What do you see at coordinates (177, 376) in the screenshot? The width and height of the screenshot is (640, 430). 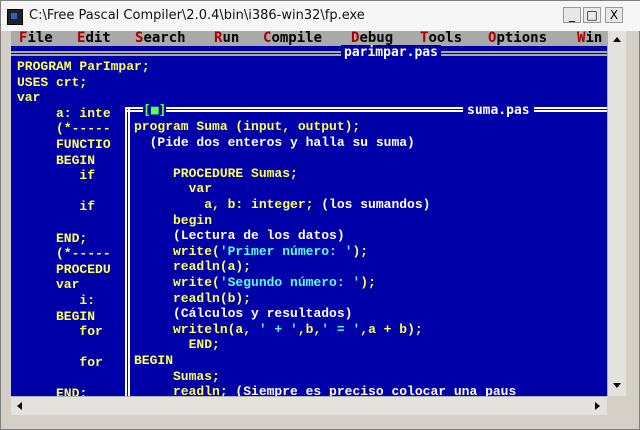 I see `code-line: Sumas;` at bounding box center [177, 376].